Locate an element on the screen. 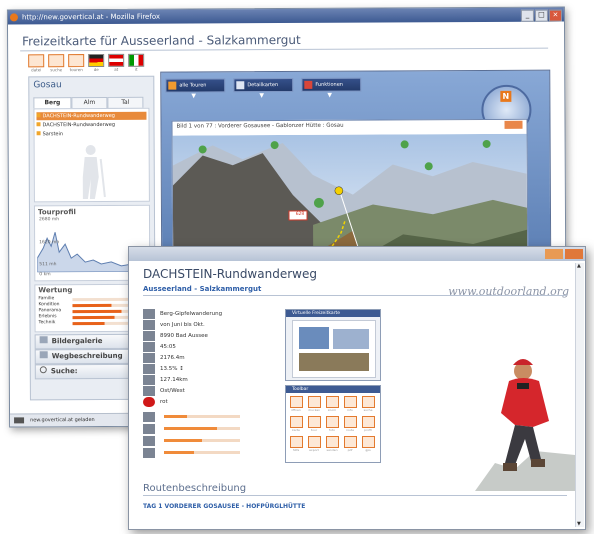 The image size is (594, 534). tool-label: info is located at coordinates (350, 410).